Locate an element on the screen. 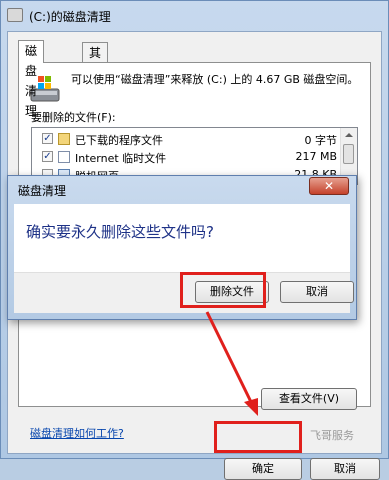 The image size is (389, 480). tab-more-options: 其他选项 is located at coordinates (95, 81).